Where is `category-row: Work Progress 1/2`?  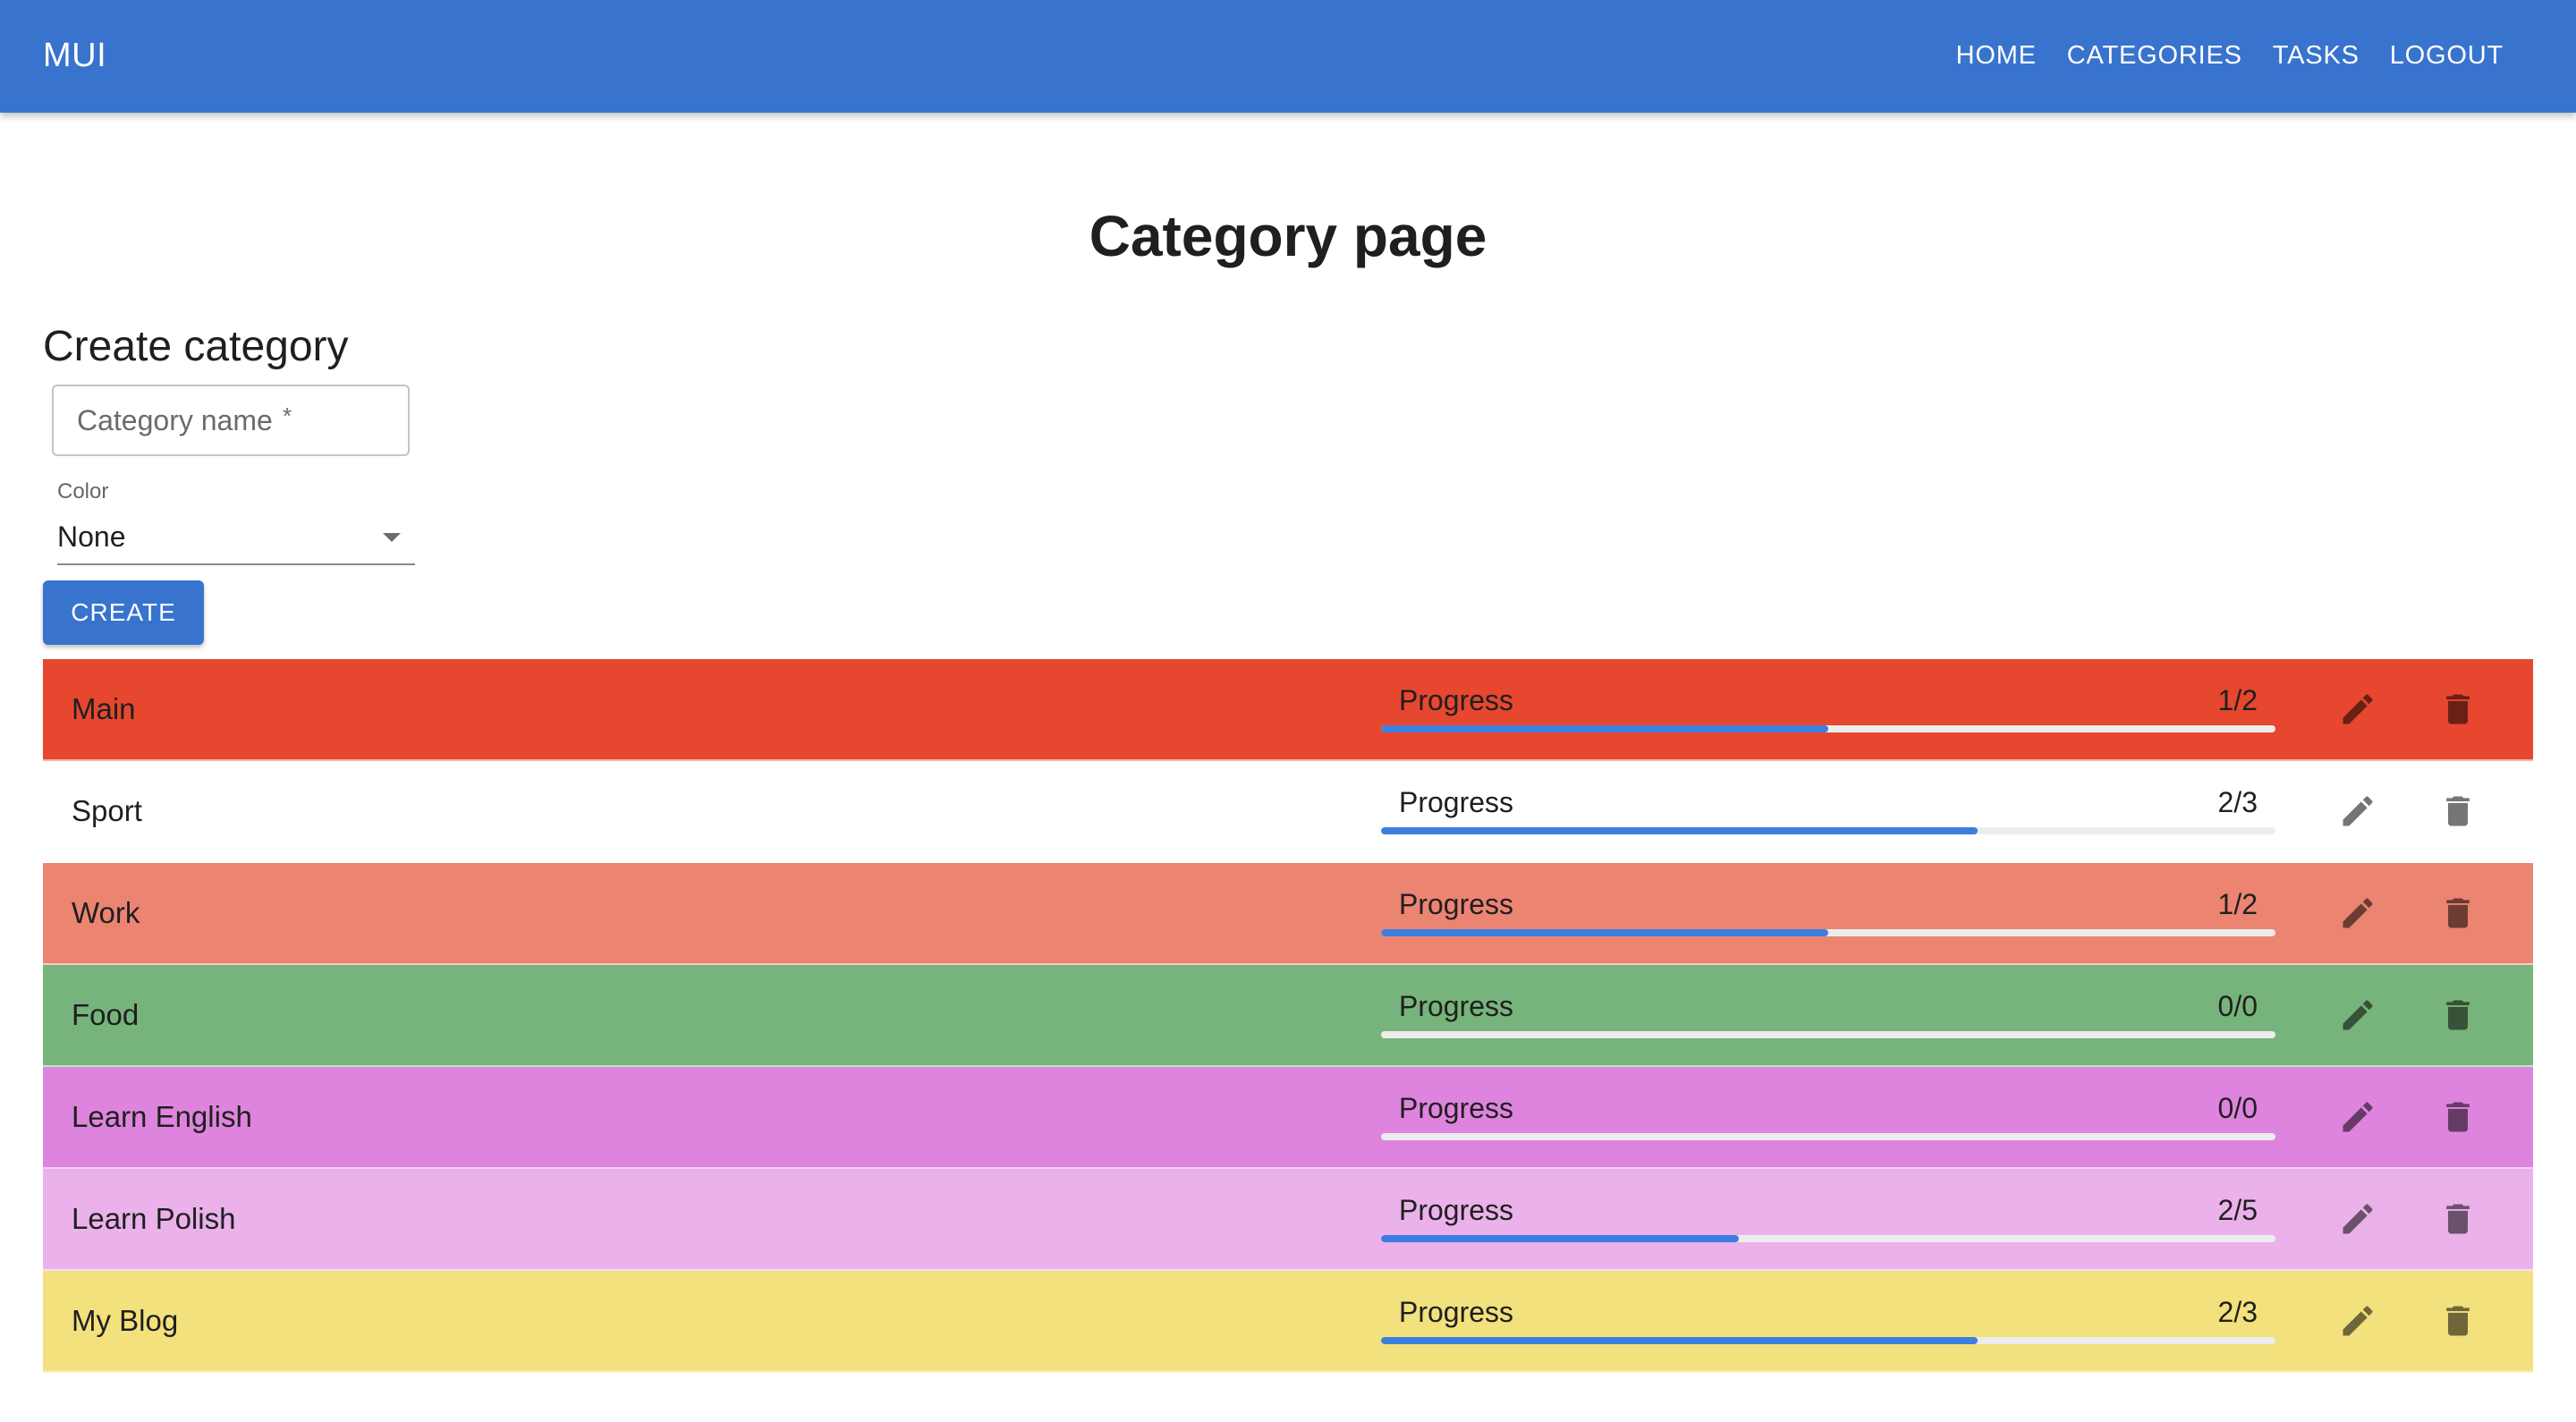
category-row: Work Progress 1/2 is located at coordinates (1288, 914).